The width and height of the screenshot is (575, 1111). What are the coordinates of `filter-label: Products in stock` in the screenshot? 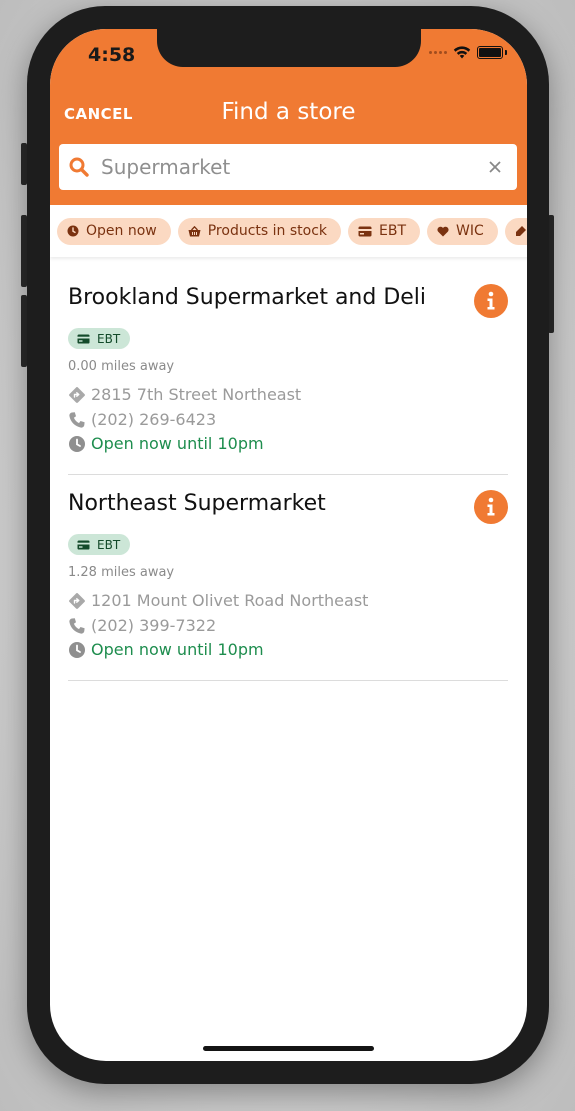 It's located at (267, 231).